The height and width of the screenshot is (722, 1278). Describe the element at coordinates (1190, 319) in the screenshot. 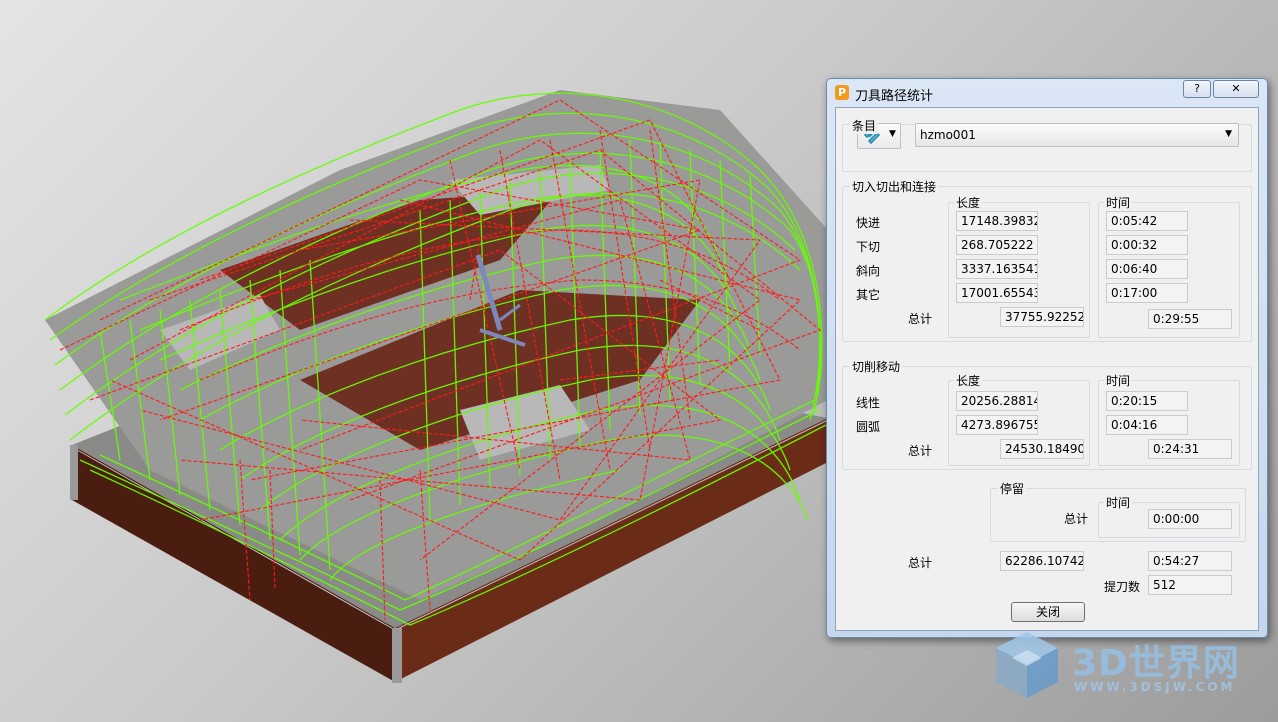

I see `lead-total-time: 0:29:55` at that location.